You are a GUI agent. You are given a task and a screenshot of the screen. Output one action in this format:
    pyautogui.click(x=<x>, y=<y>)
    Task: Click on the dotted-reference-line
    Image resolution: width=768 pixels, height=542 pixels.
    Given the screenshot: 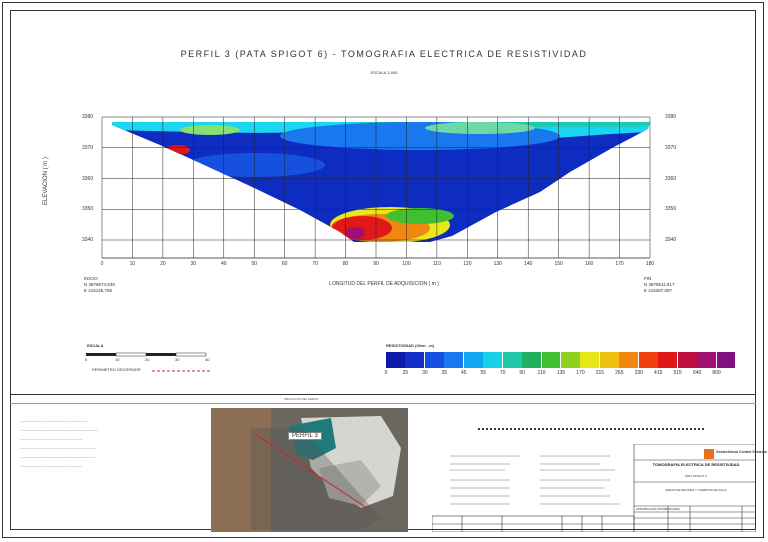 What is the action you would take?
    pyautogui.click(x=592, y=429)
    